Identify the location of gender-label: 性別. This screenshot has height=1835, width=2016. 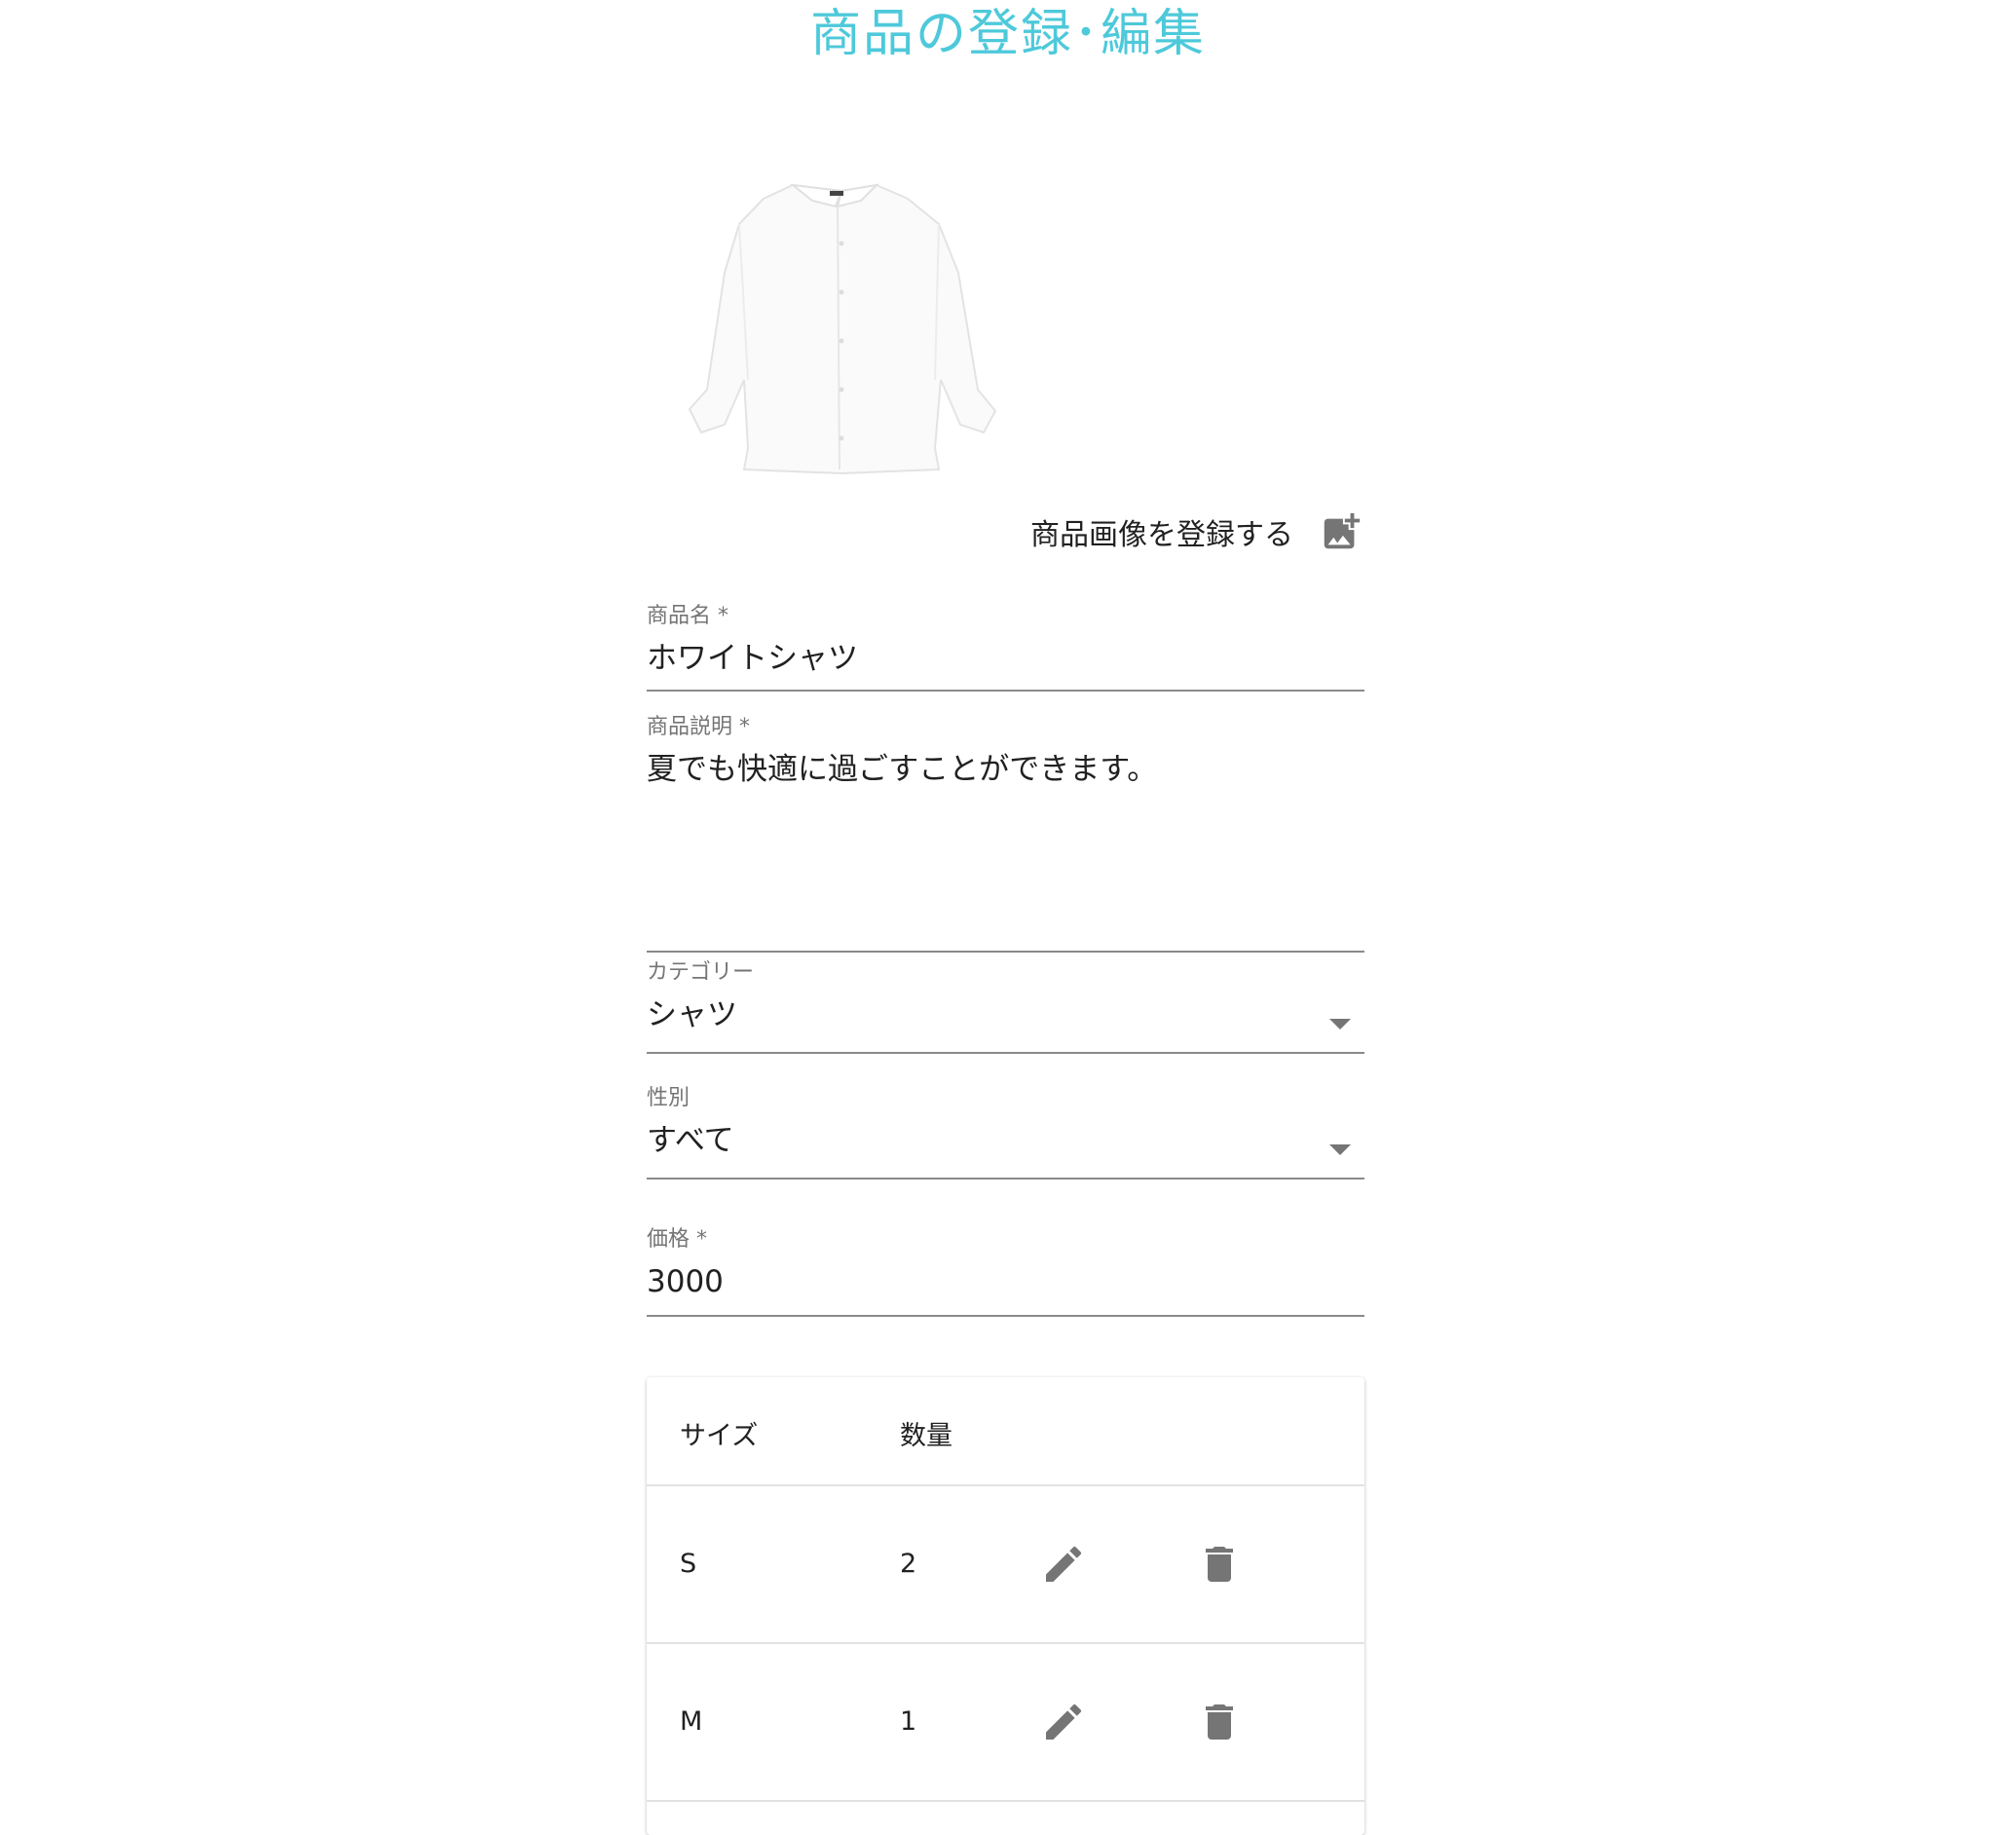
(669, 1098).